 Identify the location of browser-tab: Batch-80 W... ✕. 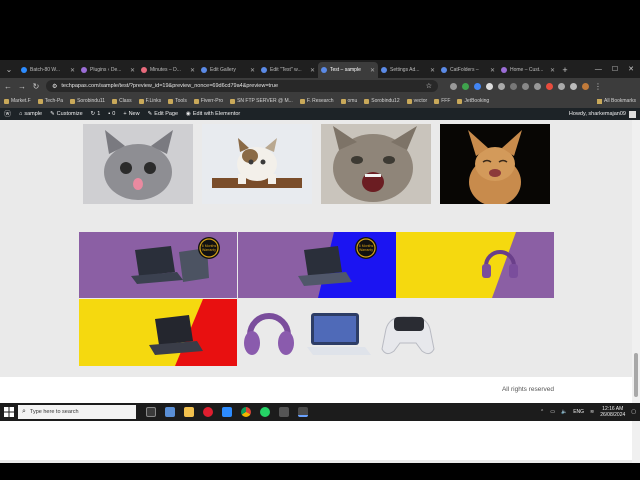
(48, 70).